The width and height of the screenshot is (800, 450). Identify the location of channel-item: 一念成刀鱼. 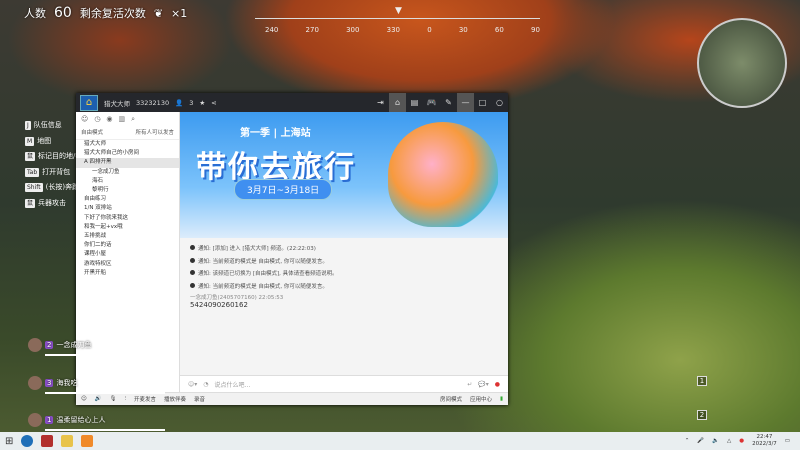
(127, 172).